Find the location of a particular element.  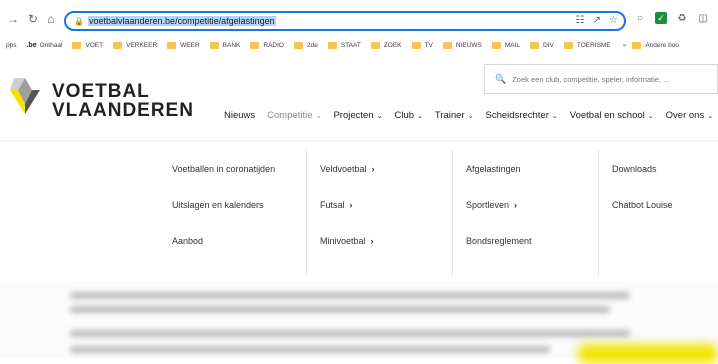

bookmark-item: pps is located at coordinates (11, 45).